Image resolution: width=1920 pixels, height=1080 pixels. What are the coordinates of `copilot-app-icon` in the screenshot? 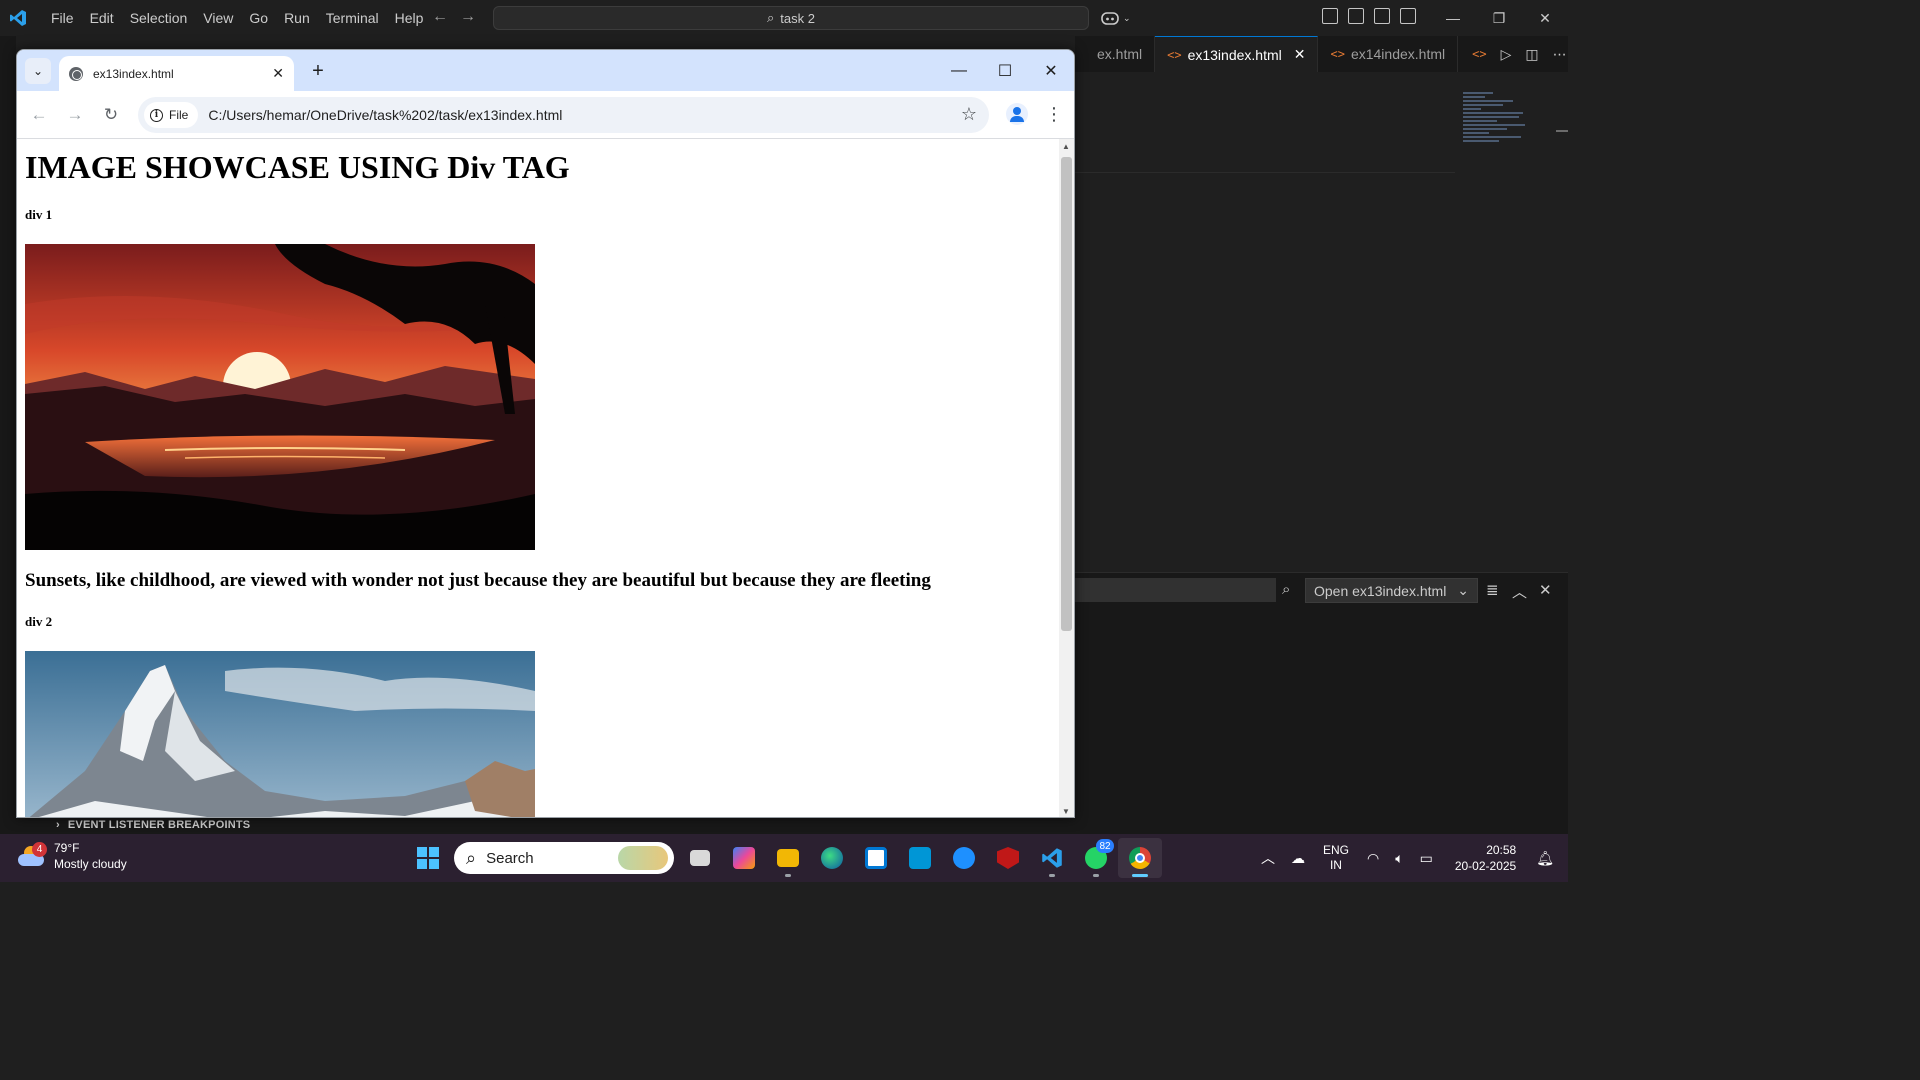 It's located at (744, 858).